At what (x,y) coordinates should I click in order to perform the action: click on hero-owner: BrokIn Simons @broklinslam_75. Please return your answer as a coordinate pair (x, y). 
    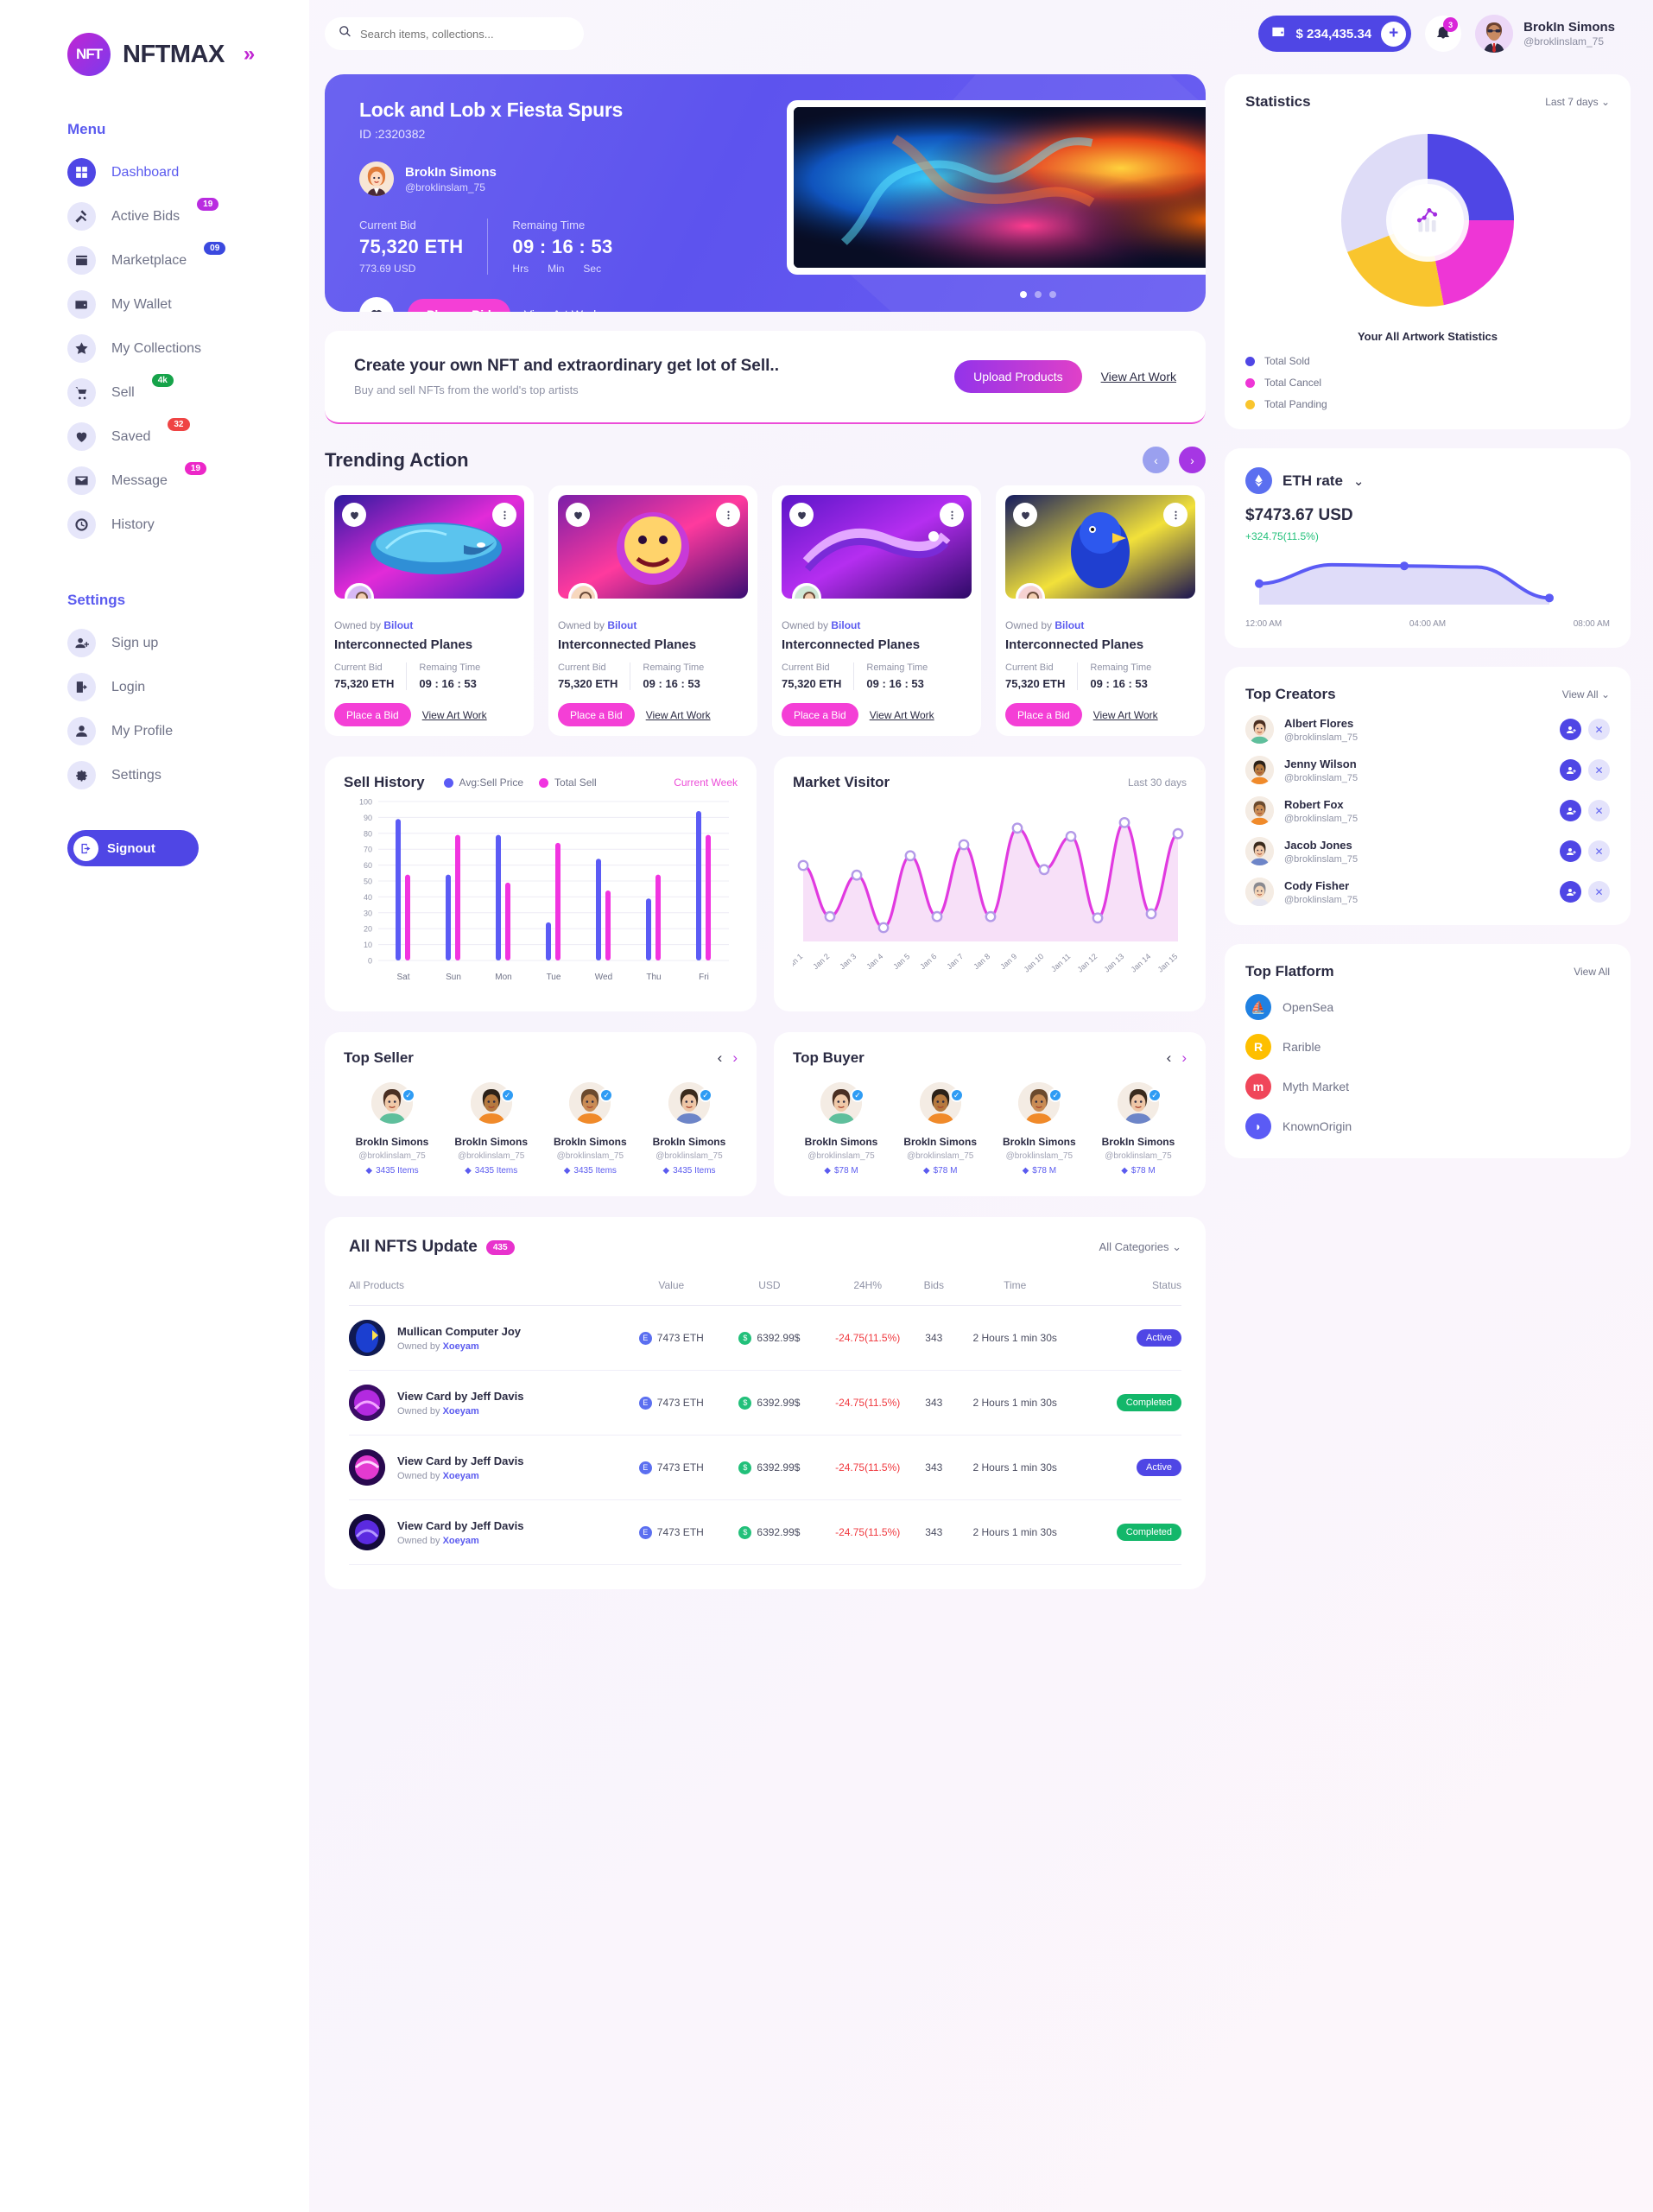
    Looking at the image, I should click on (562, 179).